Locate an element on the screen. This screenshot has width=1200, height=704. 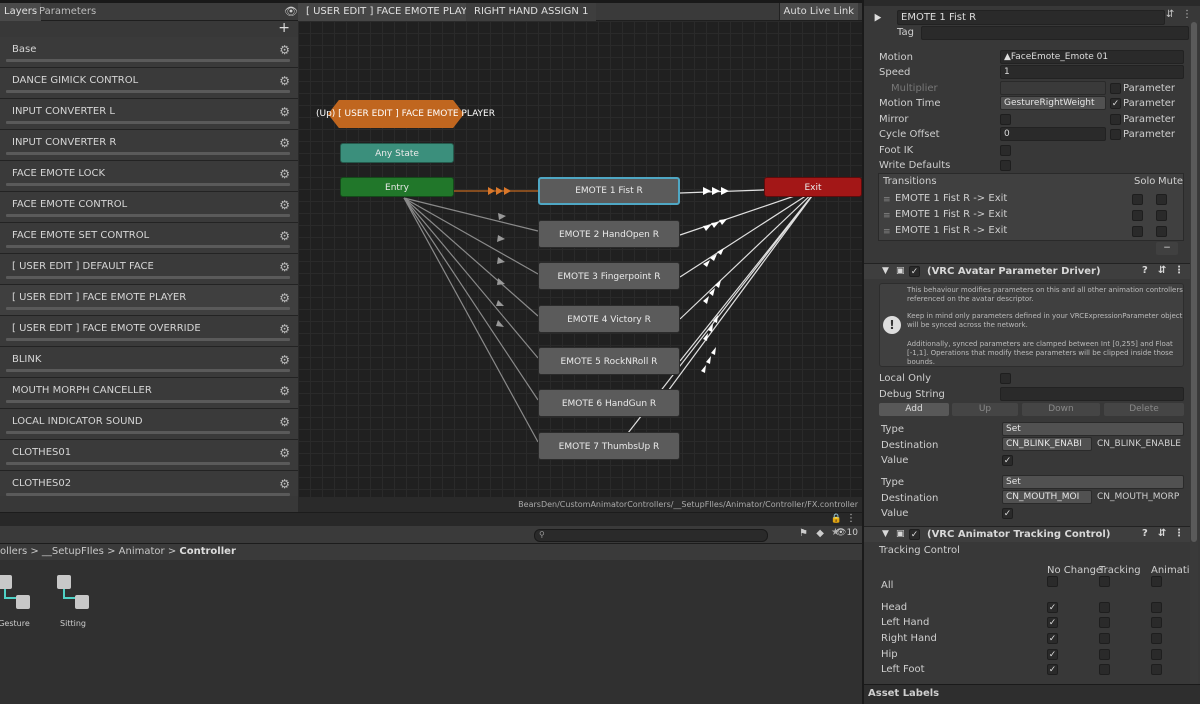
write-defaults-checkbox is located at coordinates (1005, 165).